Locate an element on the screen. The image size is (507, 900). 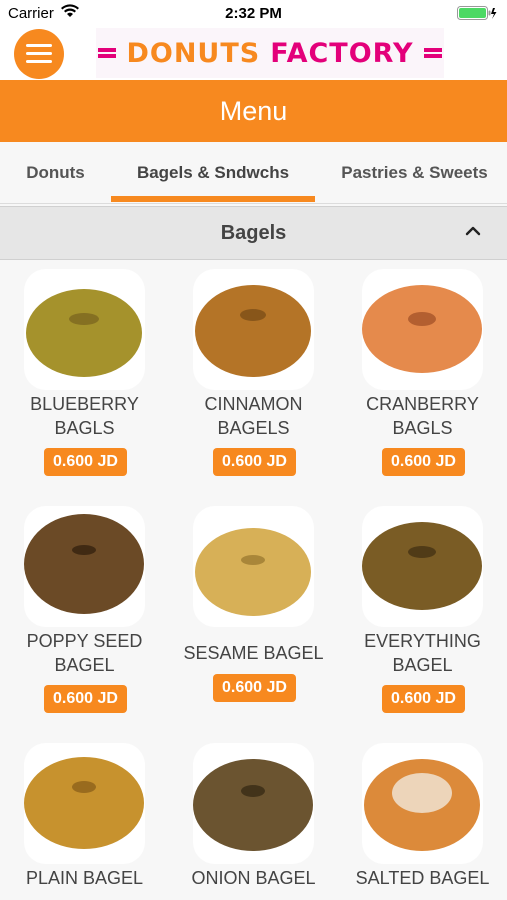
section-title: Bagels is located at coordinates (253, 233).